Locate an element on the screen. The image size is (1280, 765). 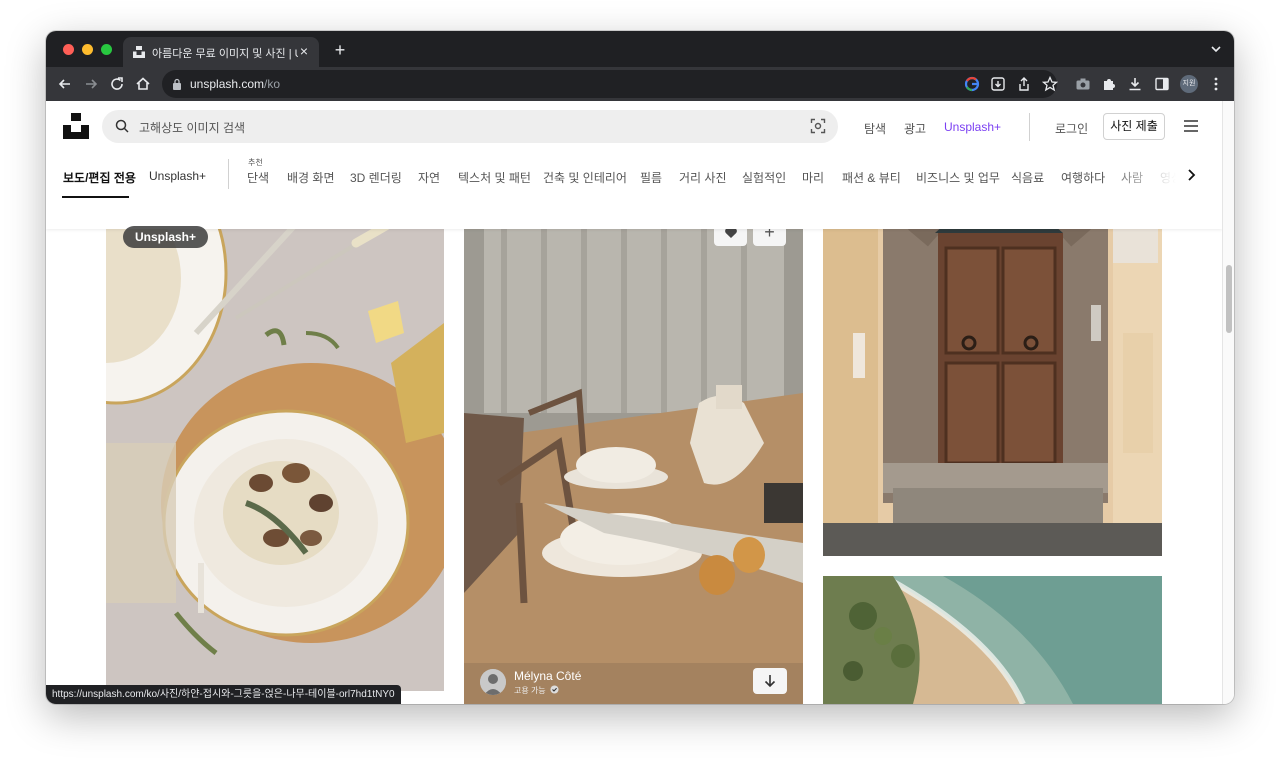
reload-icon is located at coordinates (117, 84).